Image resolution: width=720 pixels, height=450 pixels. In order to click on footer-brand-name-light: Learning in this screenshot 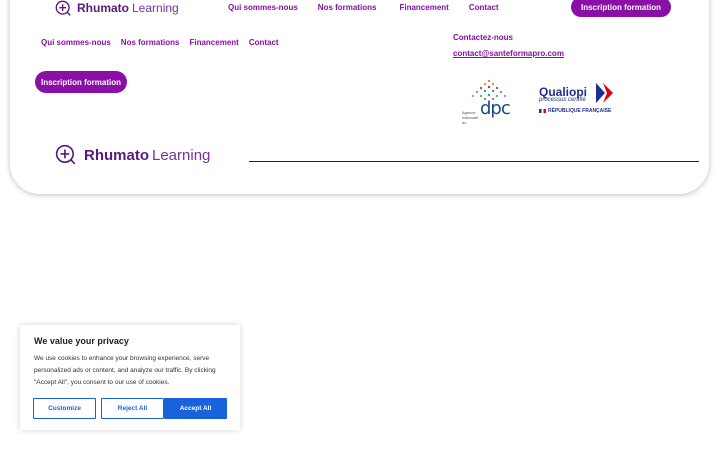, I will do `click(181, 155)`.